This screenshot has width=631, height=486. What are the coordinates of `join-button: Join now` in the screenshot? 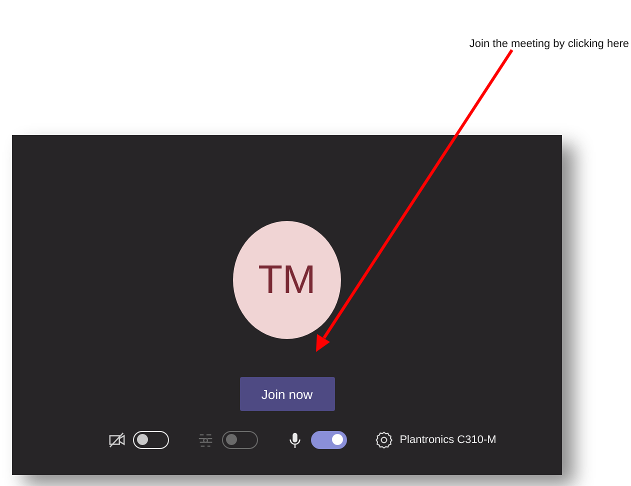 It's located at (287, 394).